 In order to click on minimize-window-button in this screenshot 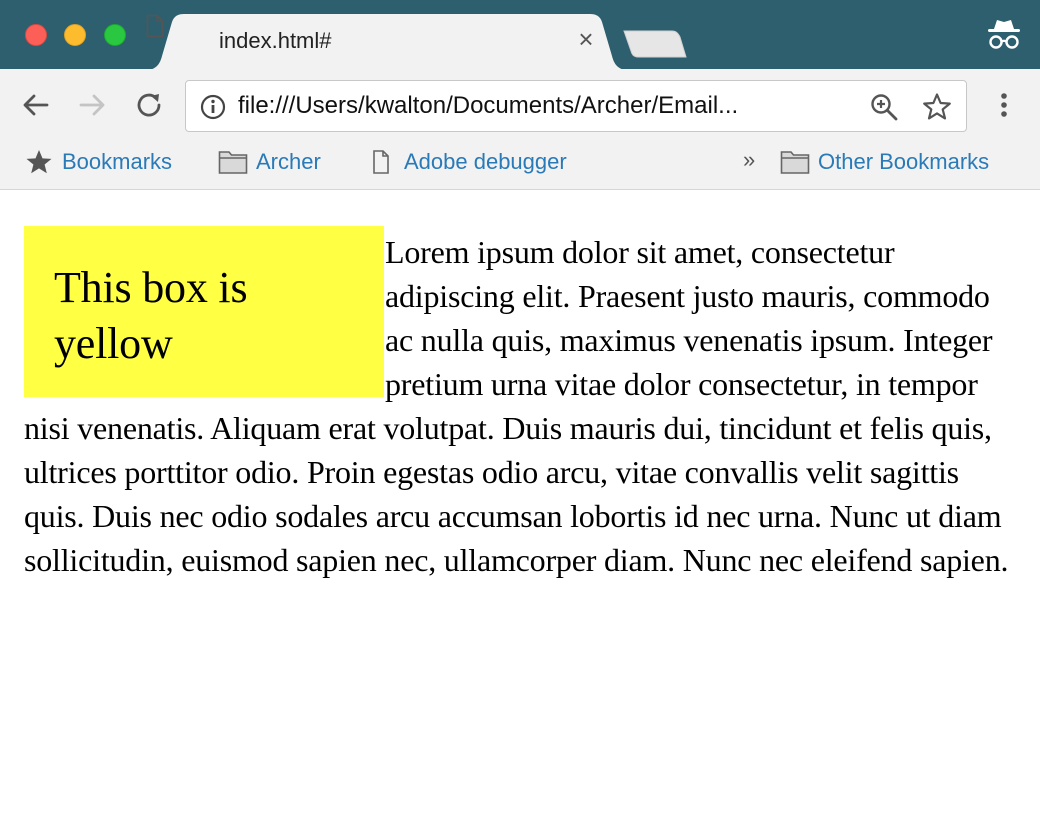, I will do `click(75, 35)`.